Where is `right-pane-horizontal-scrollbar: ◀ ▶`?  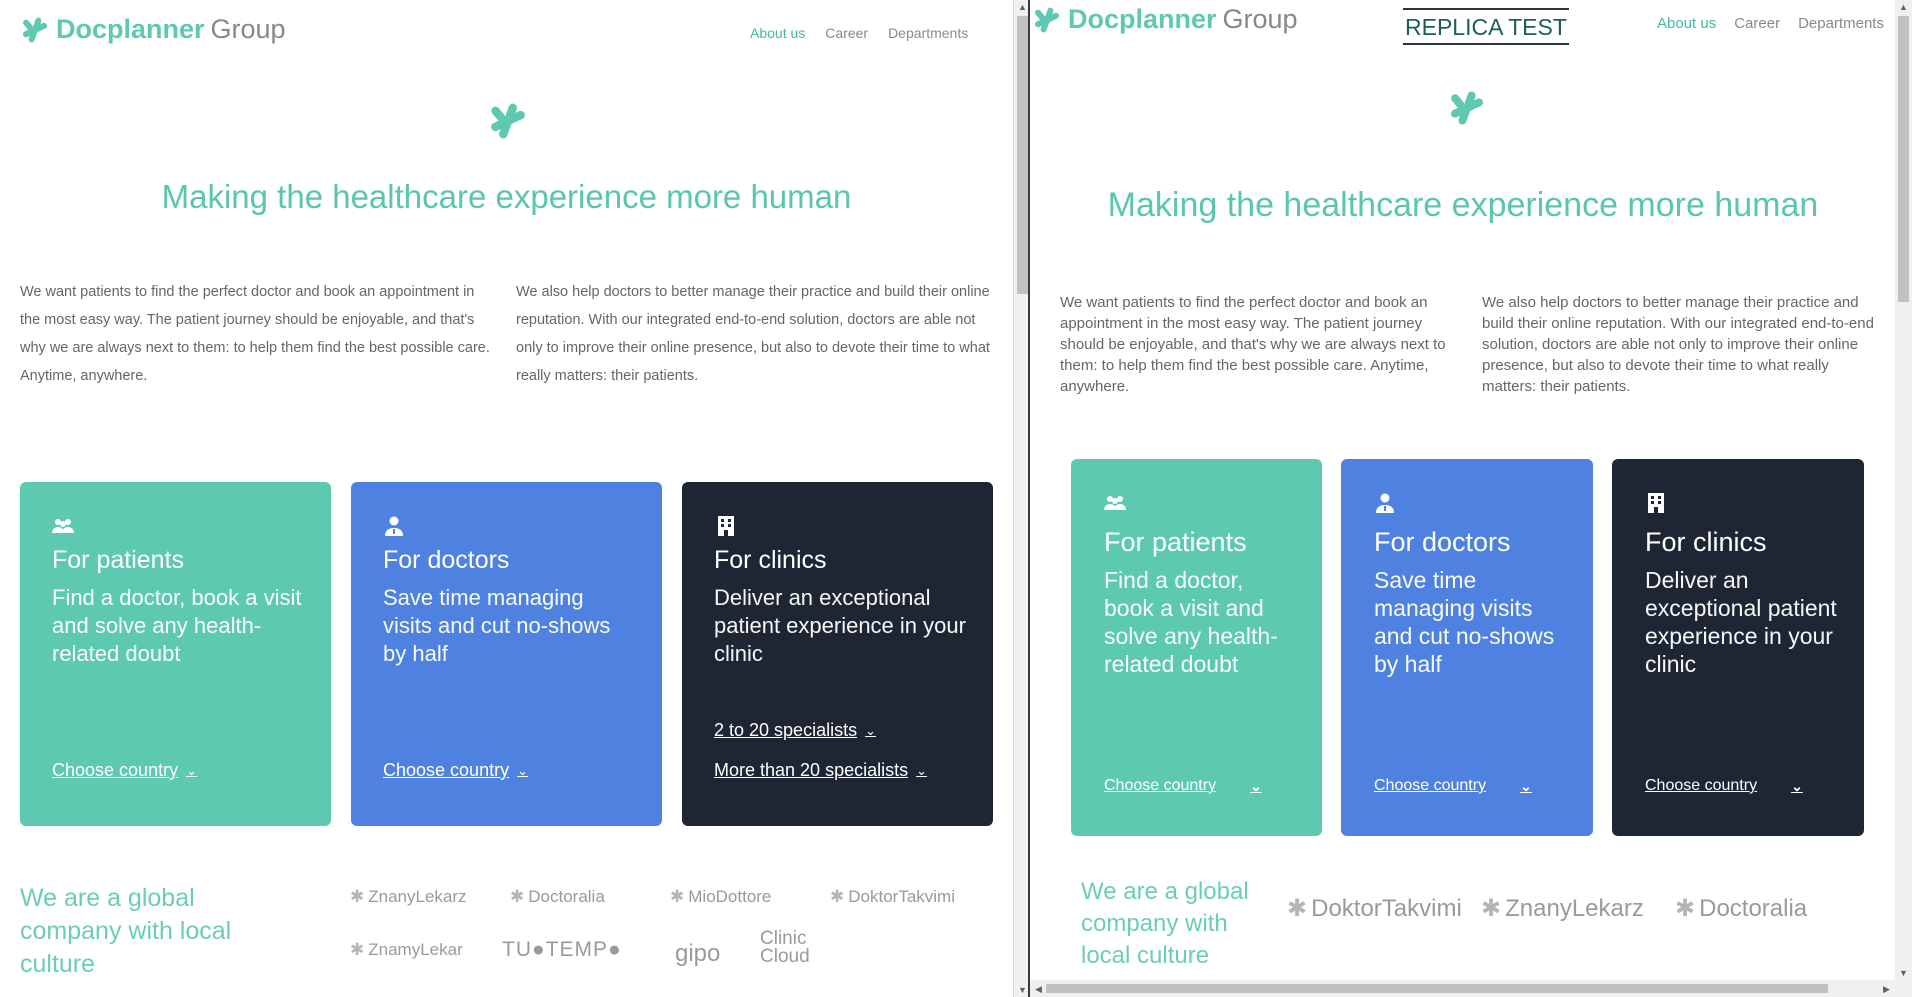
right-pane-horizontal-scrollbar: ◀ ▶ is located at coordinates (1462, 988).